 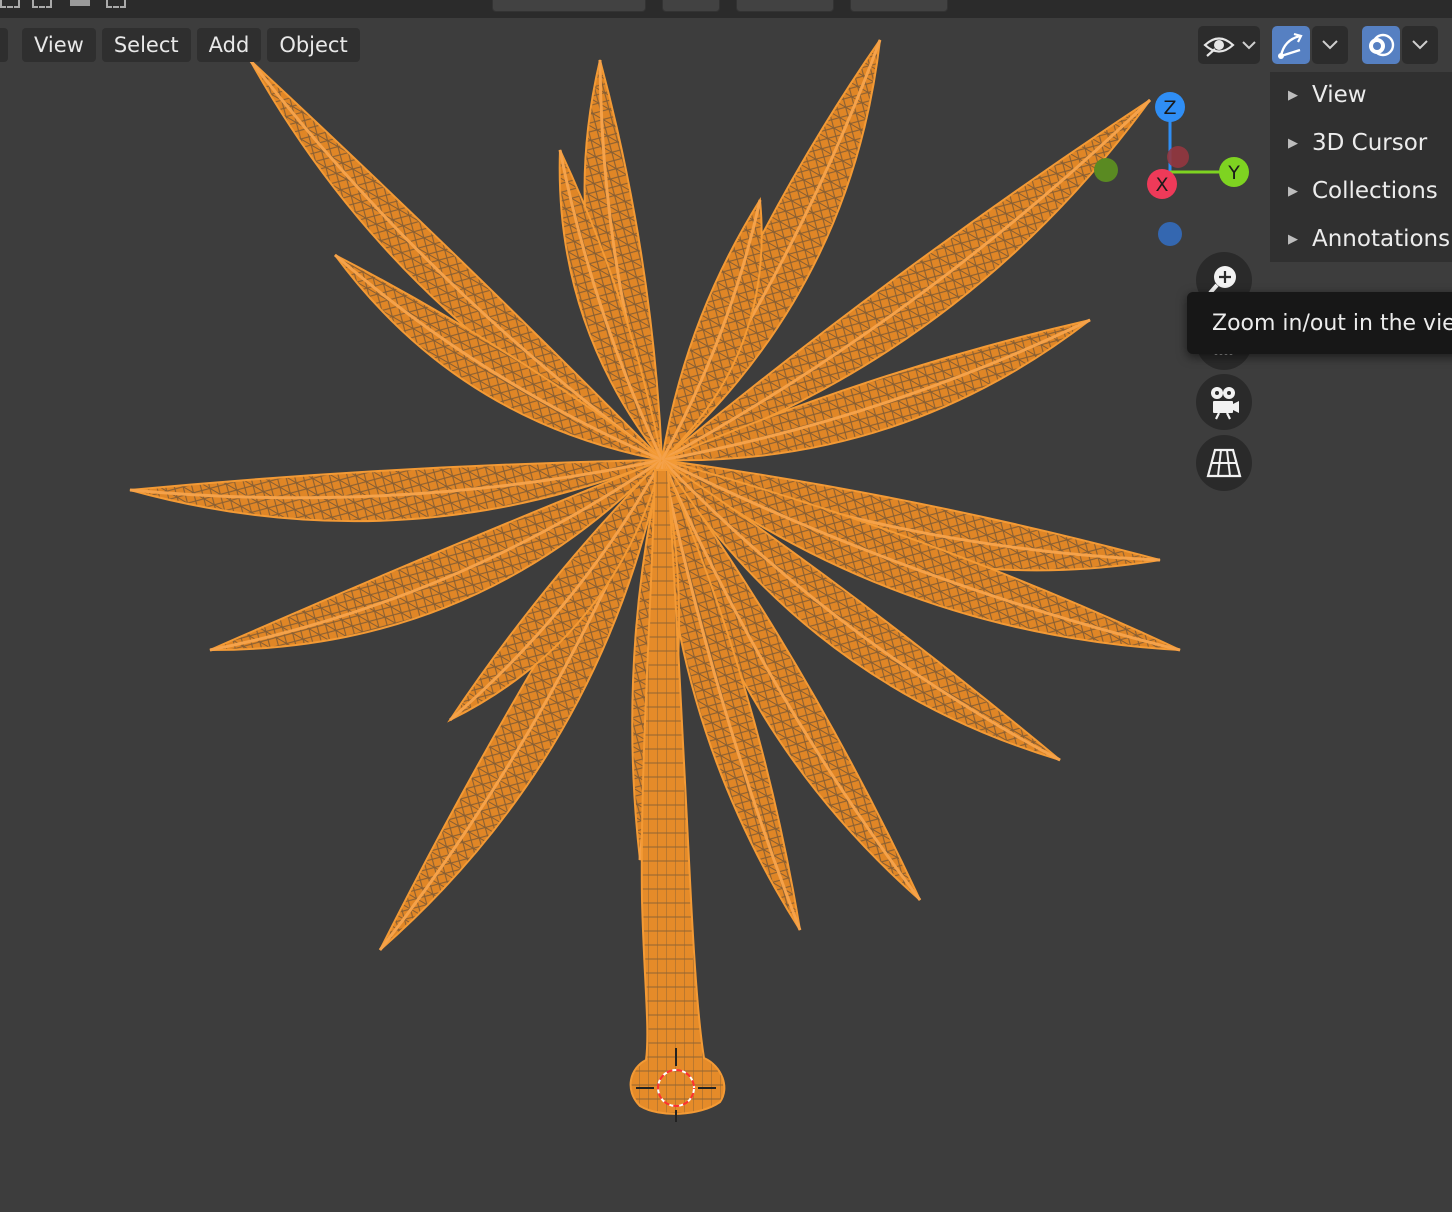 I want to click on perspective-toggle-button, so click(x=1224, y=463).